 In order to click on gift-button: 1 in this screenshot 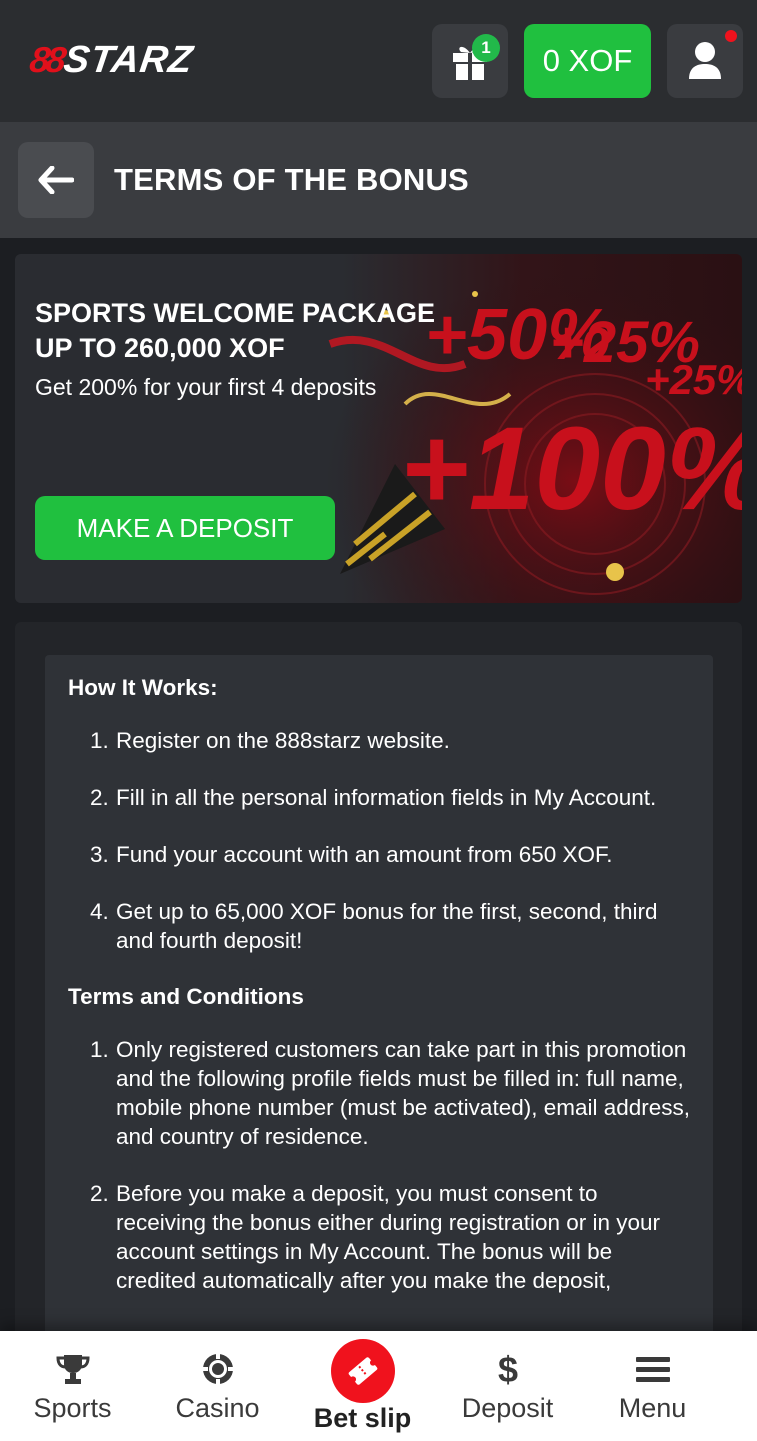, I will do `click(470, 61)`.